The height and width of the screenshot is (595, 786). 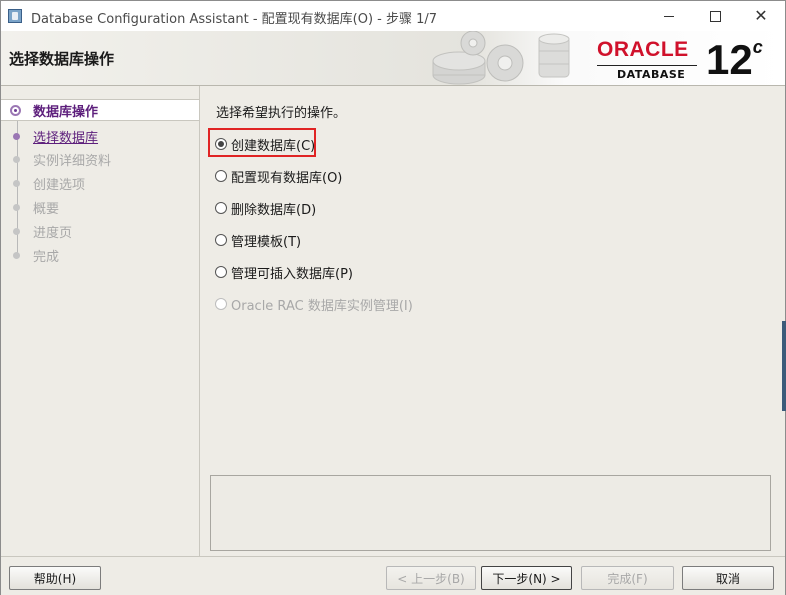 I want to click on nav-step-finish: 完成, so click(x=100, y=255).